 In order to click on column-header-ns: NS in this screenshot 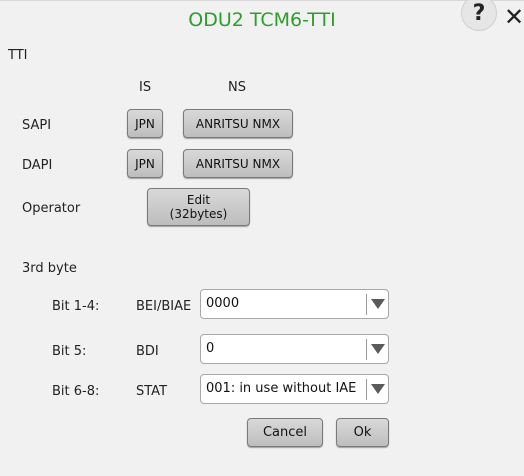, I will do `click(237, 87)`.